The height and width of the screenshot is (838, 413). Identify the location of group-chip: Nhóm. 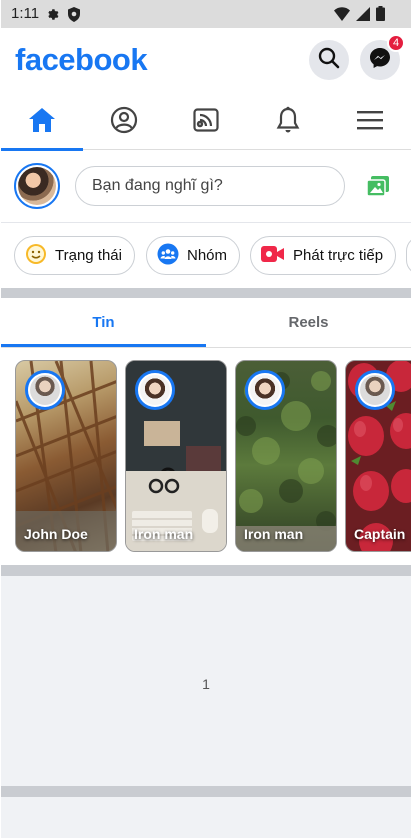
(193, 255).